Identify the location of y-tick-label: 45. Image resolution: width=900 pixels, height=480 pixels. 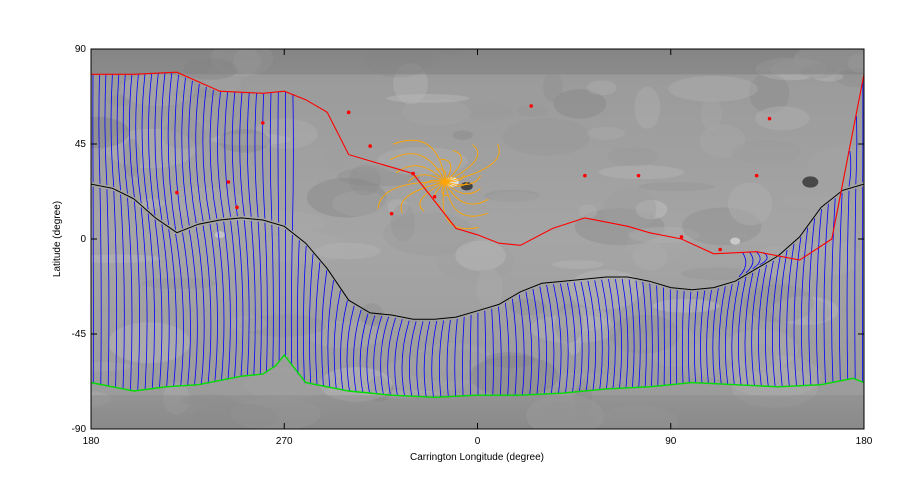
(81, 144).